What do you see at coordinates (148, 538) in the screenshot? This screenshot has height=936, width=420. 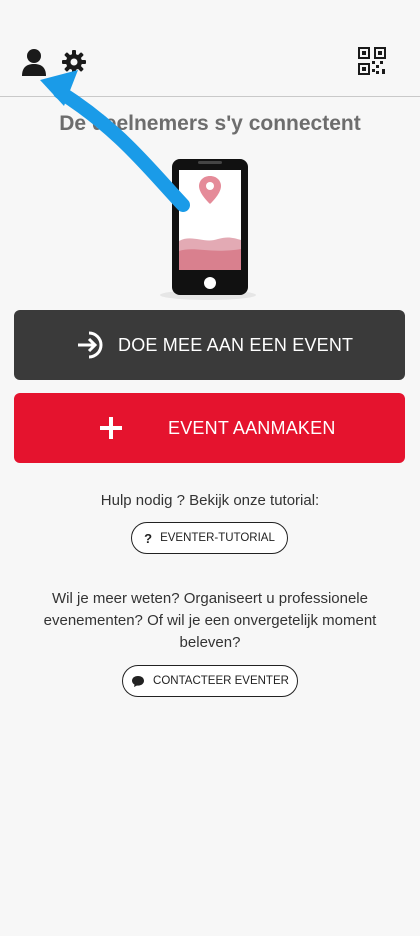 I see `question-icon: ?` at bounding box center [148, 538].